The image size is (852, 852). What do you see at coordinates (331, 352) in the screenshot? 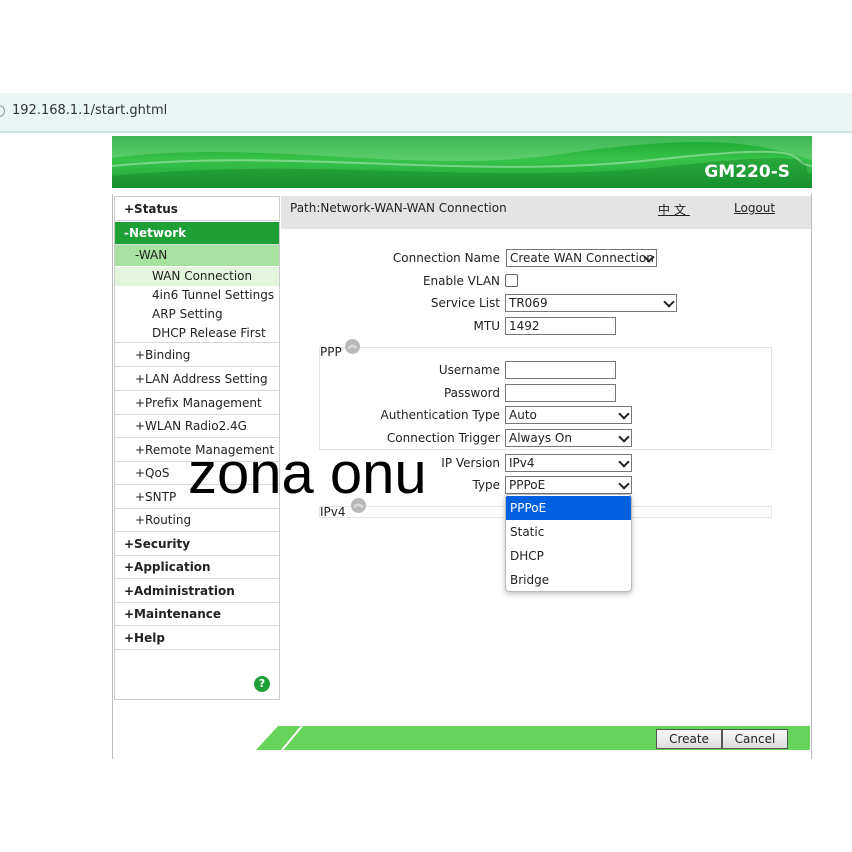
I see `ppp-section-title: PPP` at bounding box center [331, 352].